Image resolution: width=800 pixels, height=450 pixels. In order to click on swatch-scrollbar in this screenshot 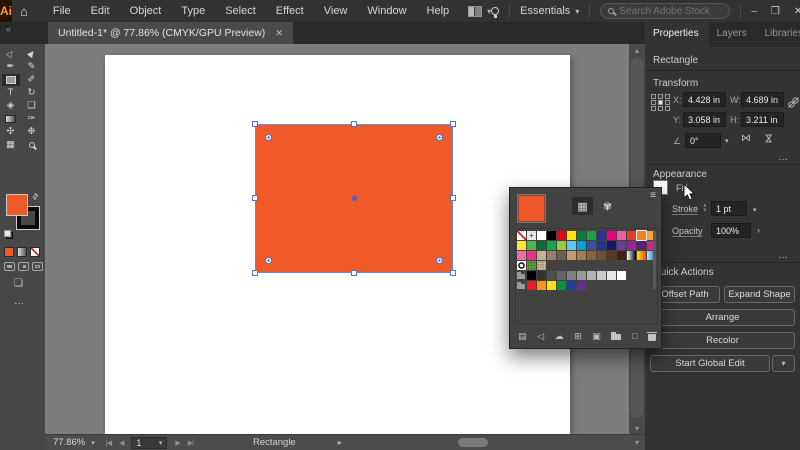, I will do `click(654, 260)`.